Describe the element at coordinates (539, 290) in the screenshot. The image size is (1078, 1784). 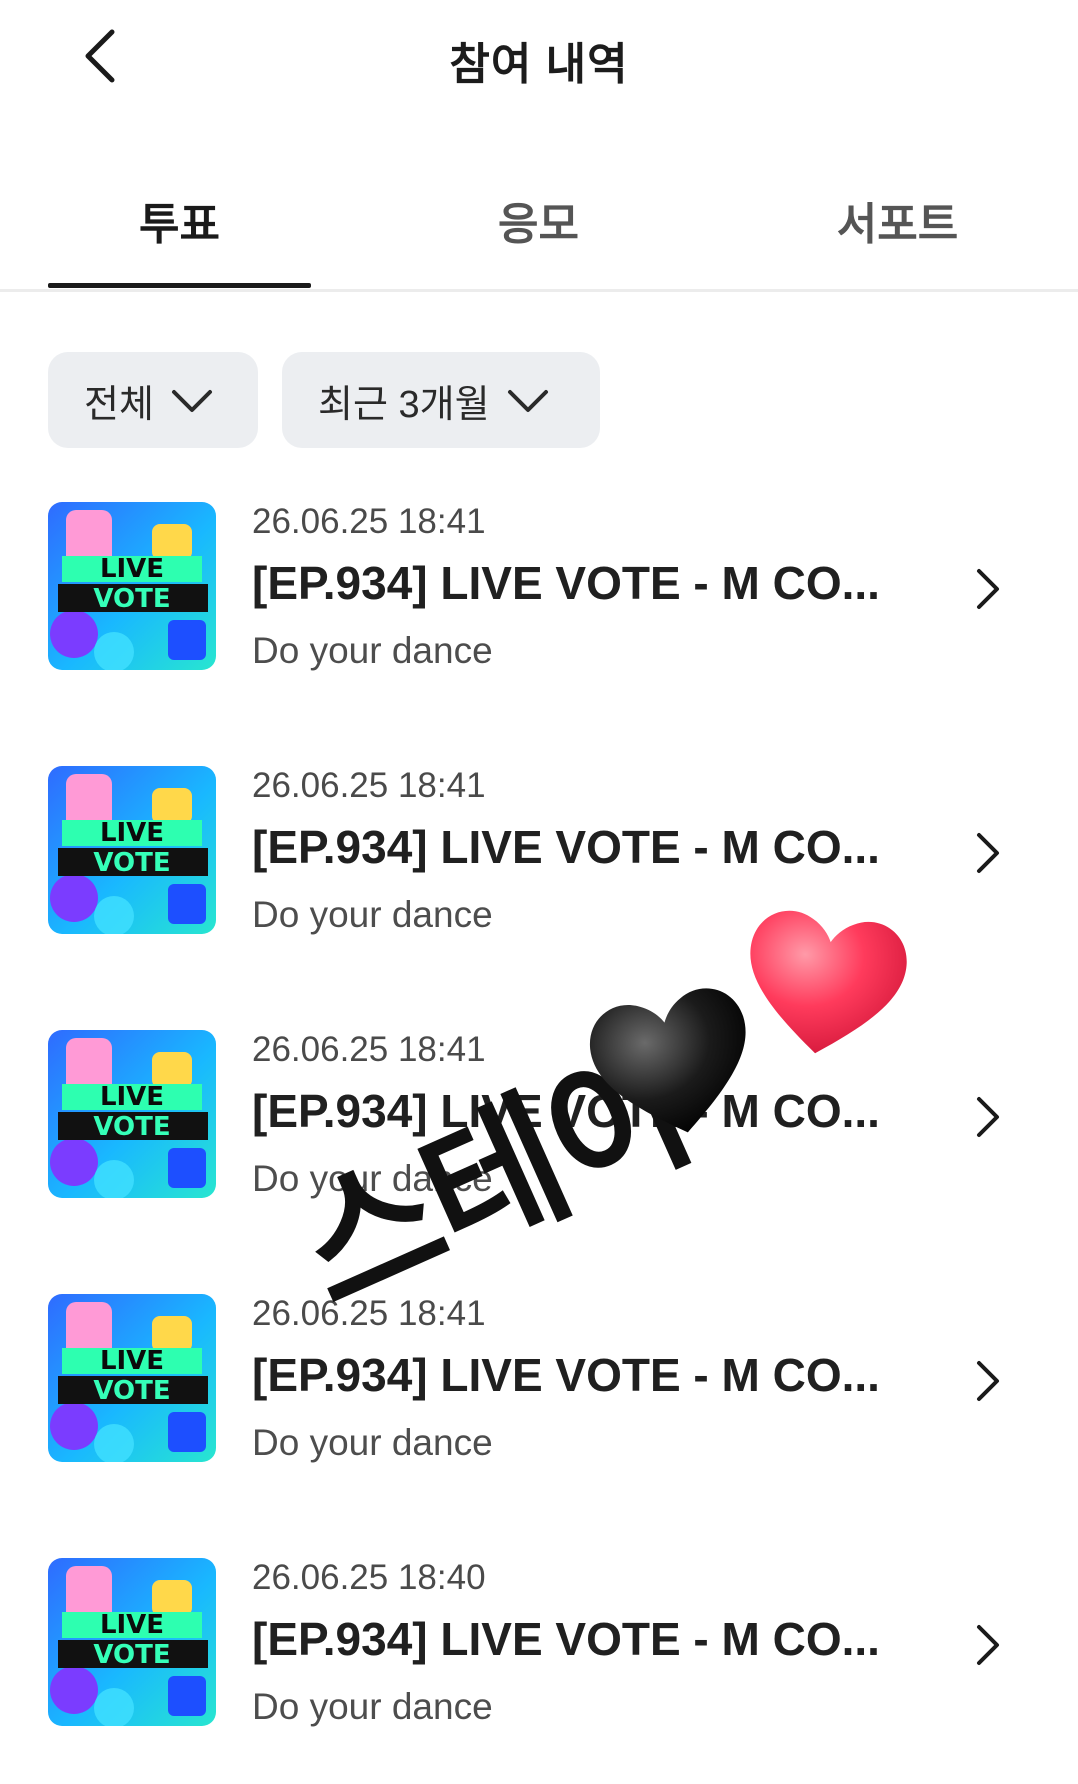
I see `tabs-divider` at that location.